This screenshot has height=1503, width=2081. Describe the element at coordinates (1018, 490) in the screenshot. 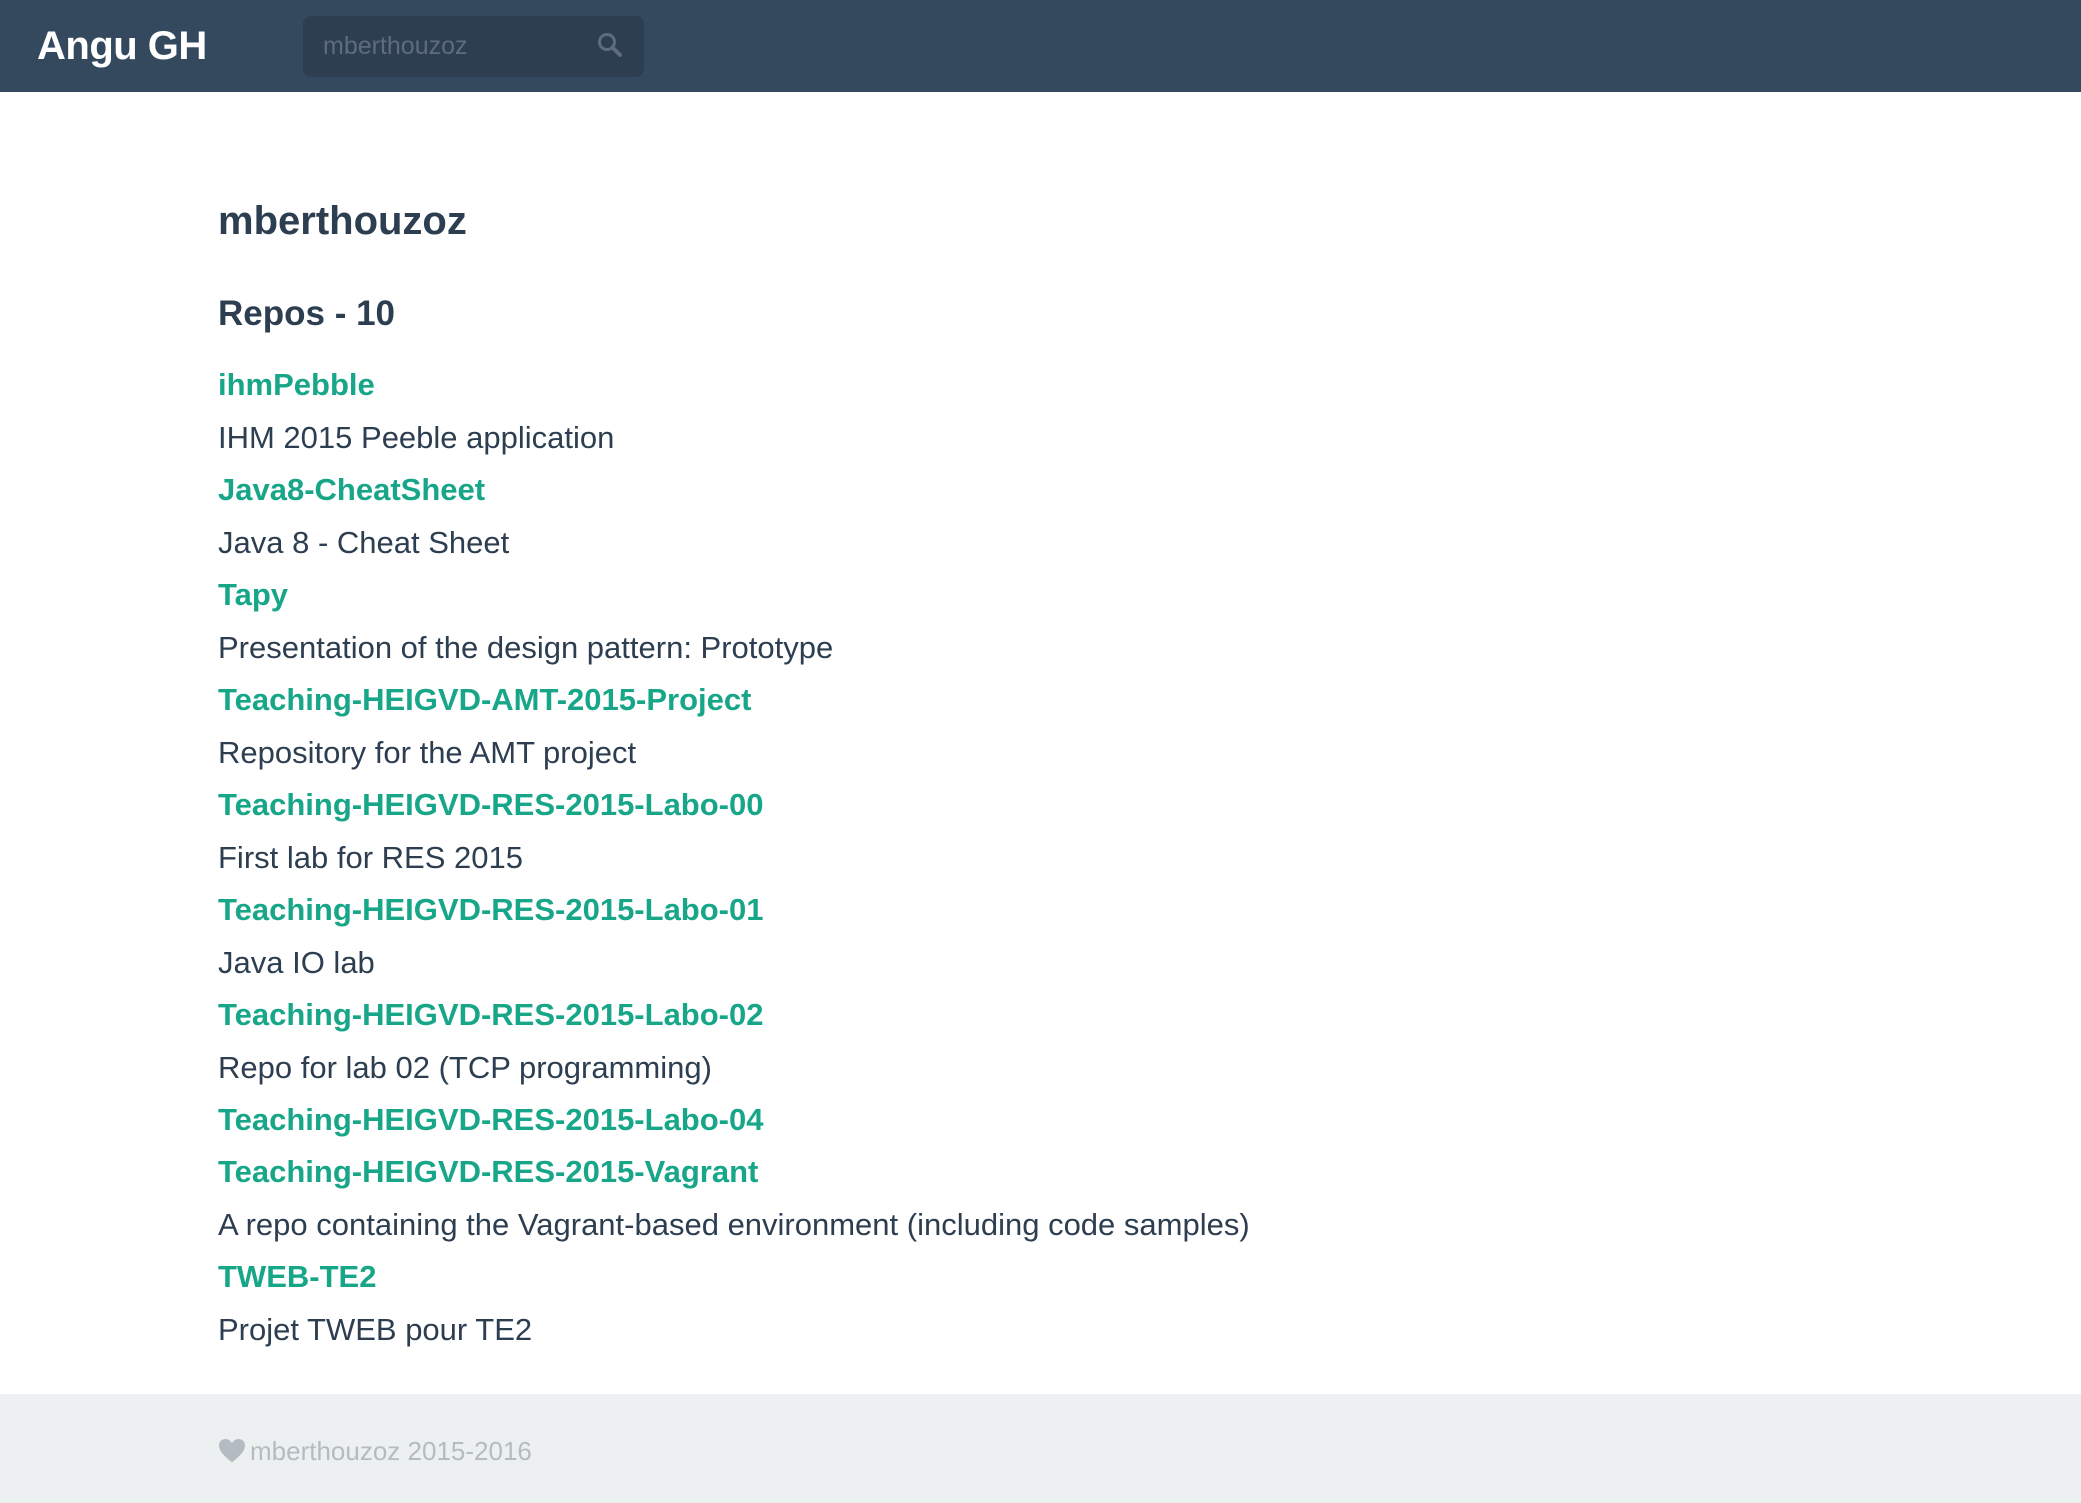

I see `repo-link: Java8-CheatSheet` at that location.